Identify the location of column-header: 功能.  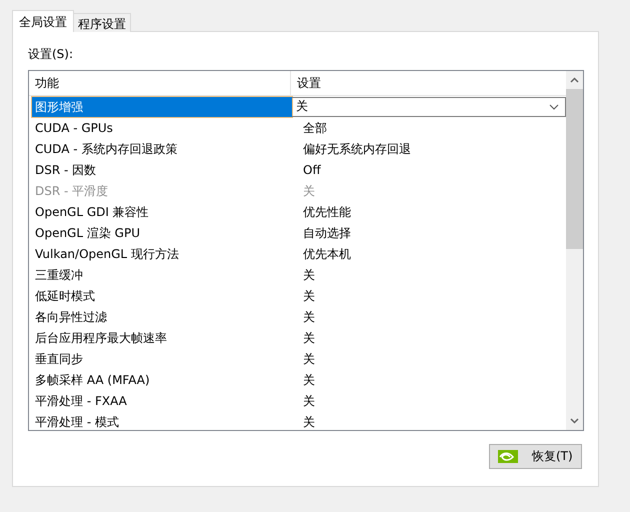
(160, 83).